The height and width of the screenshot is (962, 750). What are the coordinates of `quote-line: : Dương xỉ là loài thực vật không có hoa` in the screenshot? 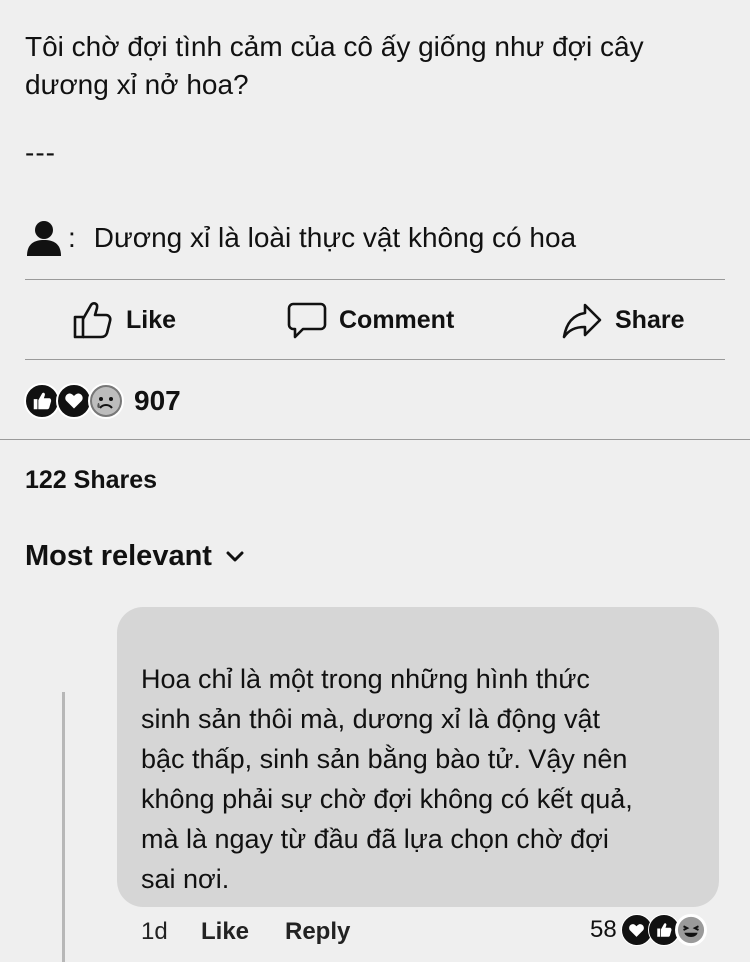 It's located at (300, 238).